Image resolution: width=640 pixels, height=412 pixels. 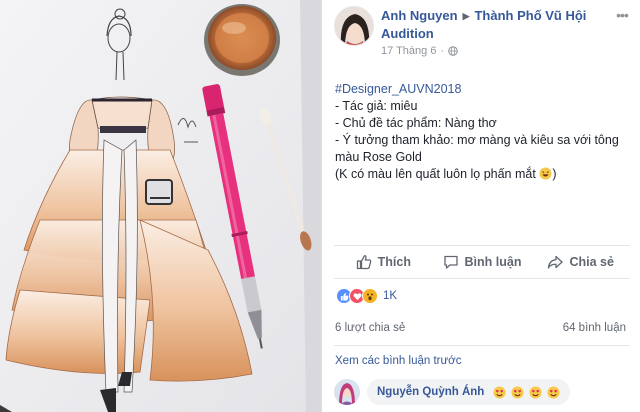 What do you see at coordinates (556, 262) in the screenshot?
I see `share-arrow-icon` at bounding box center [556, 262].